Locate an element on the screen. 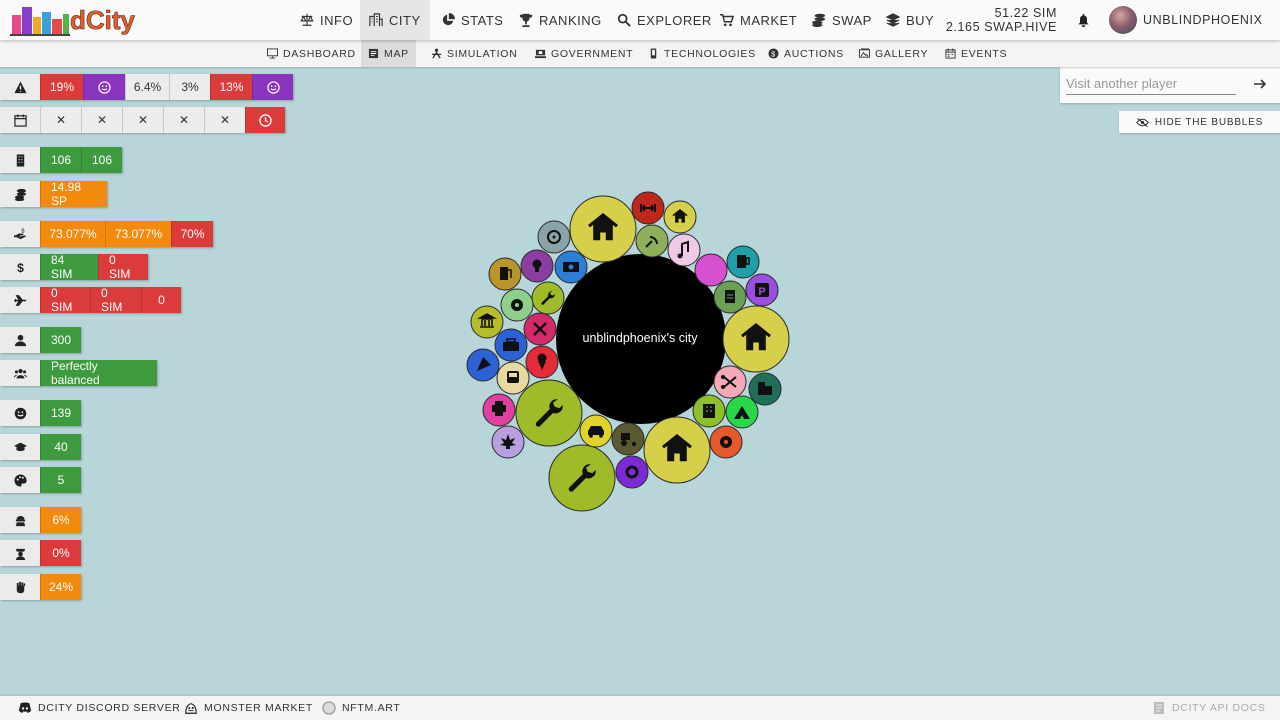 This screenshot has height=720, width=1280. swap-hive-balance: 2.165 SWAP.HIVE is located at coordinates (1001, 27).